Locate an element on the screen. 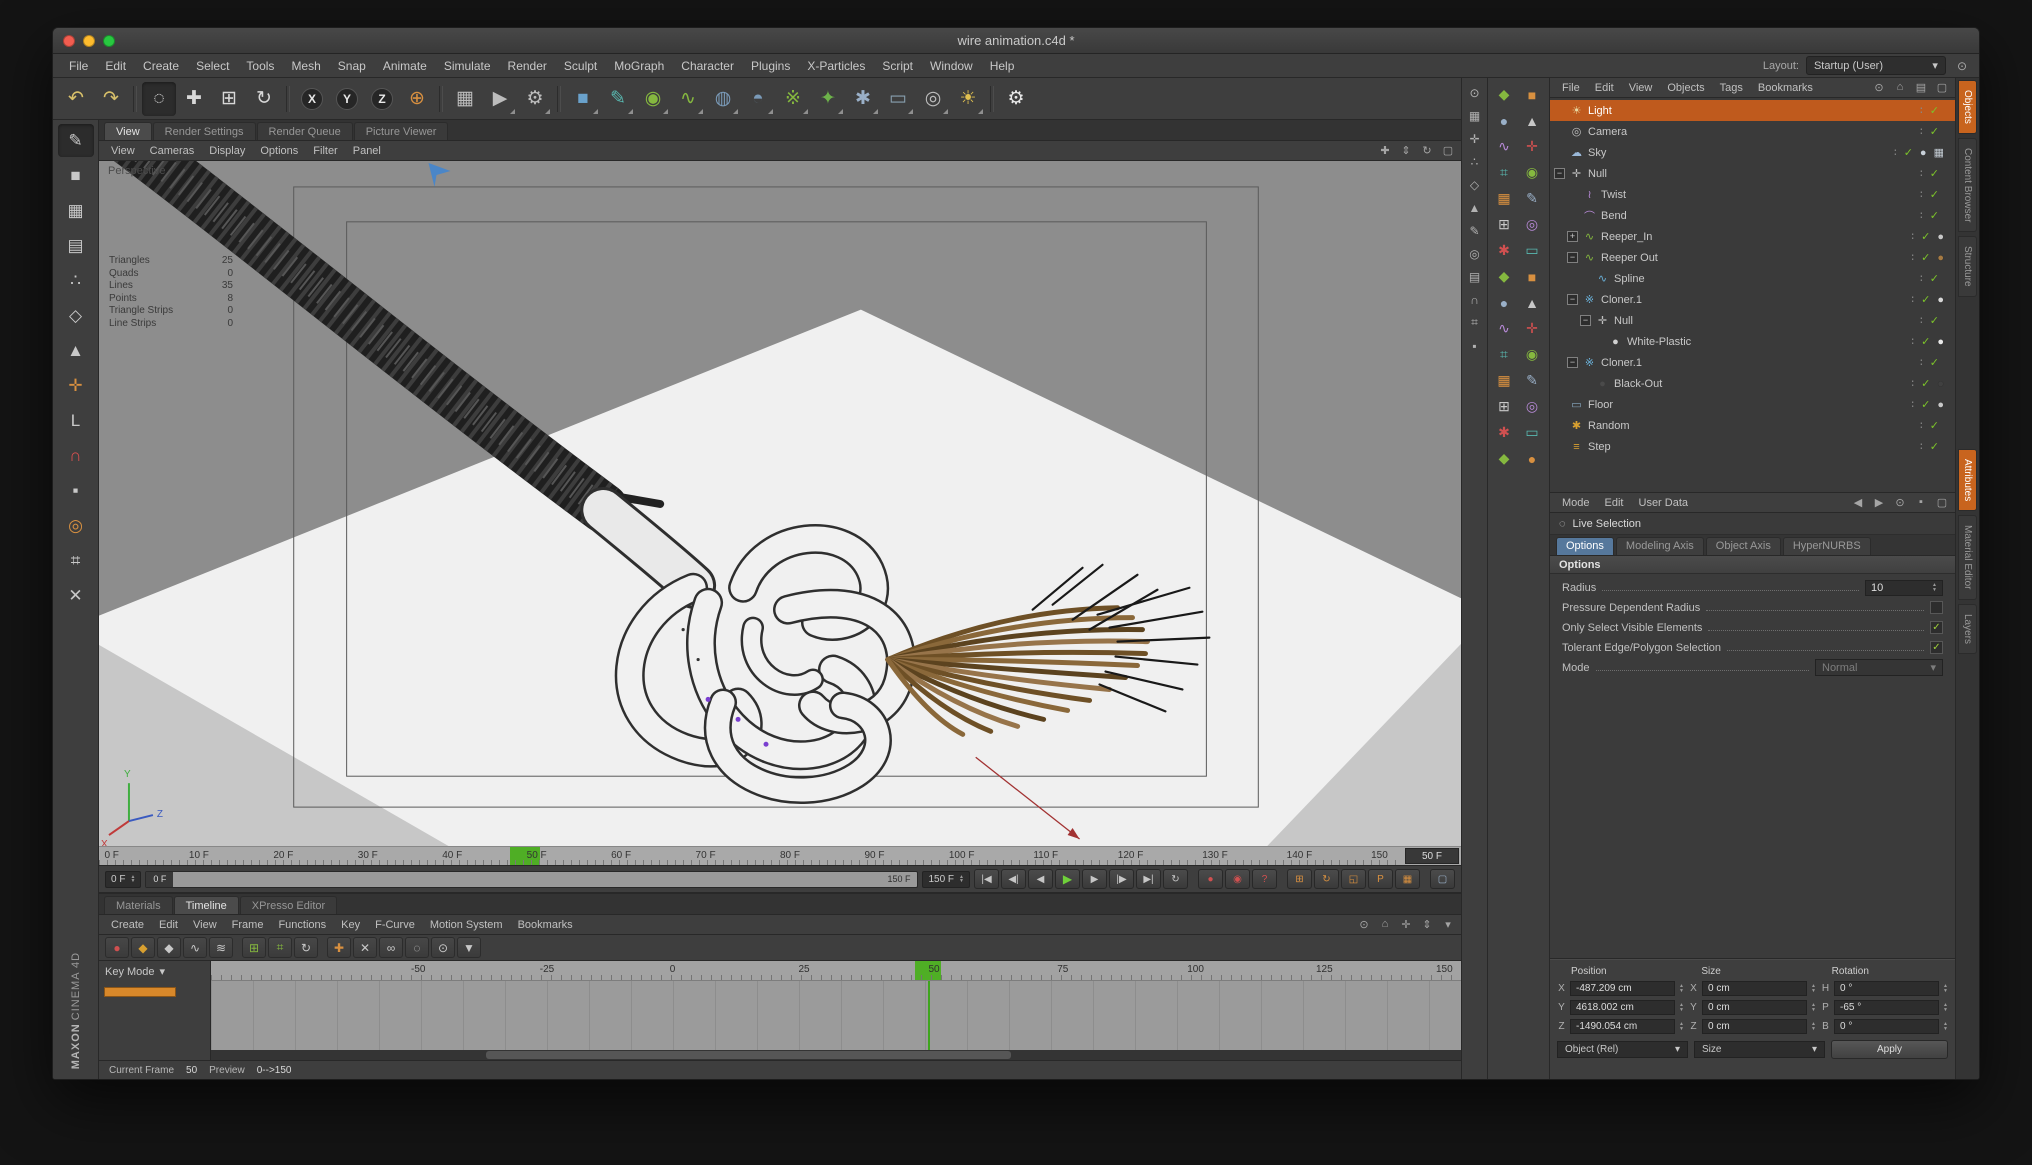  snap-mode-button: ∩ is located at coordinates (76, 455).